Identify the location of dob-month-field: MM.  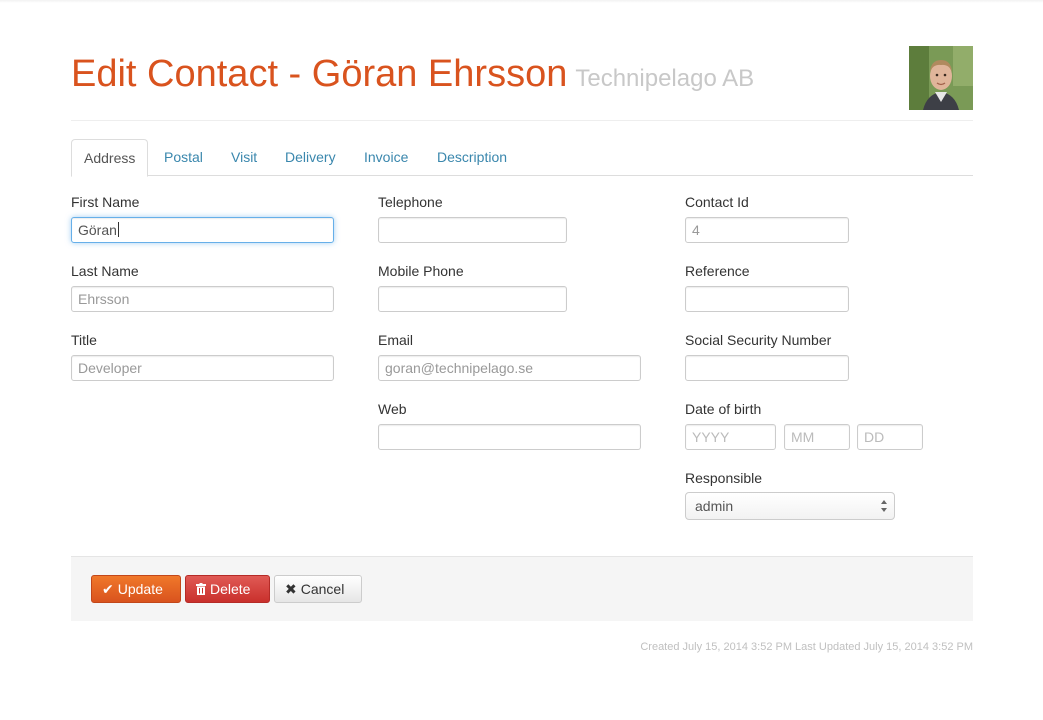
(817, 437).